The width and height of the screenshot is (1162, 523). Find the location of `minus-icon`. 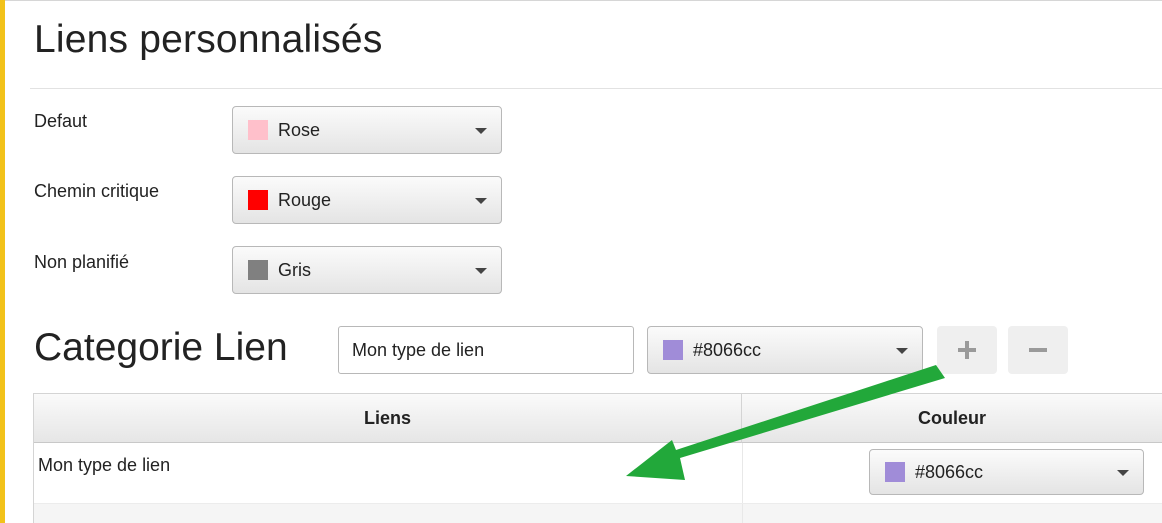

minus-icon is located at coordinates (1038, 350).